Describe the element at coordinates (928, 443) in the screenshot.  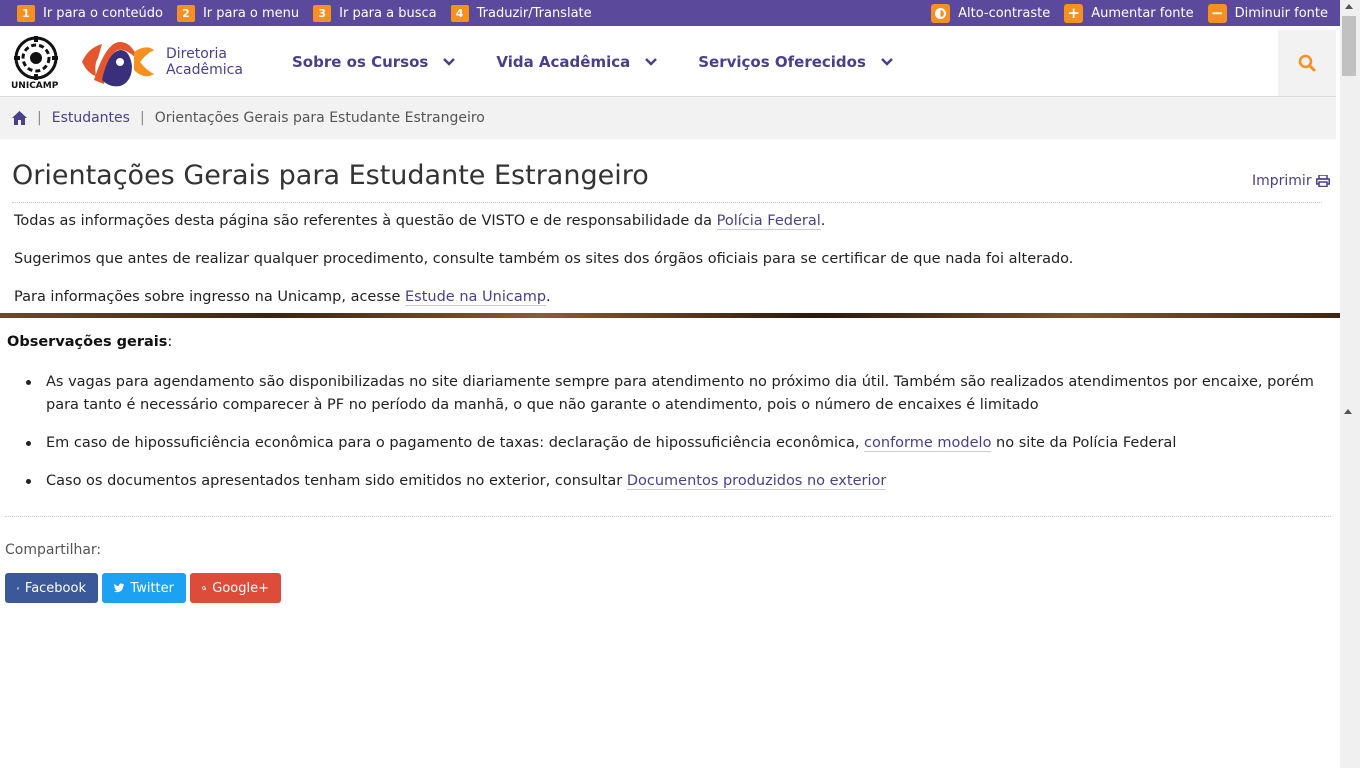
I see `conforme-modelo-link: conforme modelo` at that location.